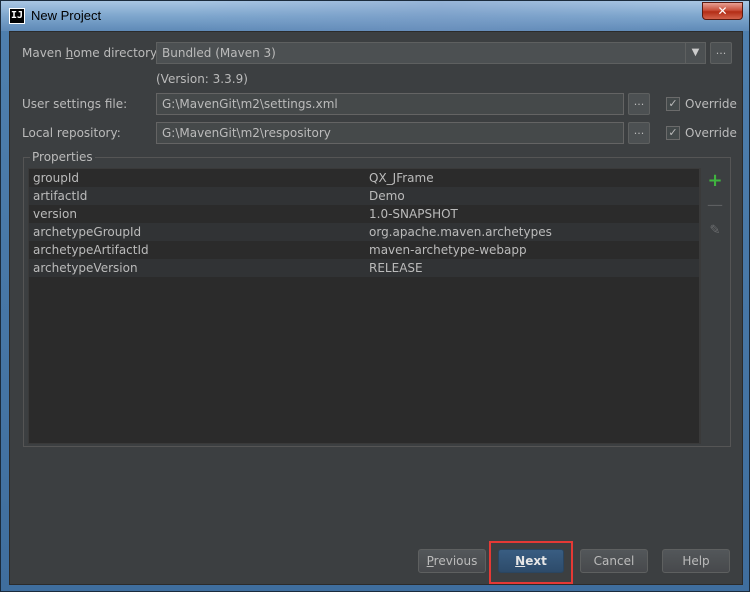  What do you see at coordinates (390, 104) in the screenshot?
I see `user-settings-field: G:\MavenGit\m2\settings.xml` at bounding box center [390, 104].